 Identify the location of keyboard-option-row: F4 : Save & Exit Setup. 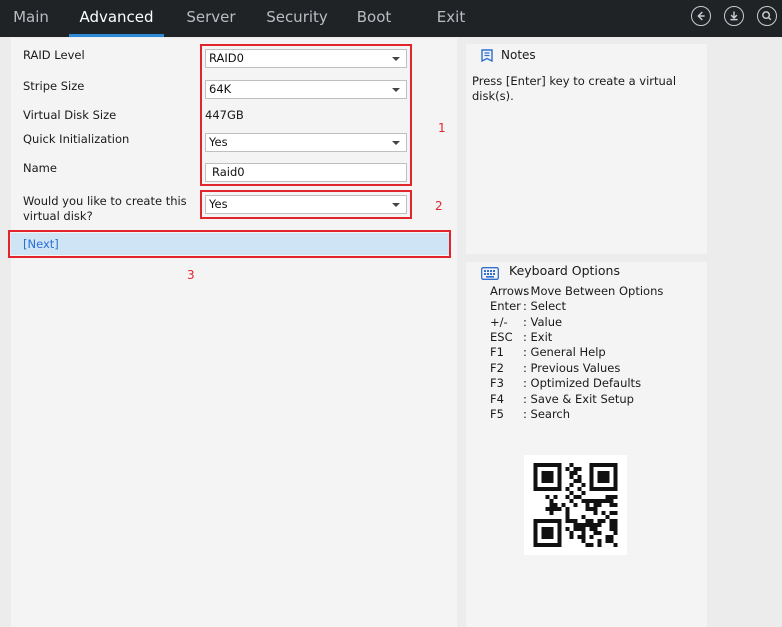
(562, 399).